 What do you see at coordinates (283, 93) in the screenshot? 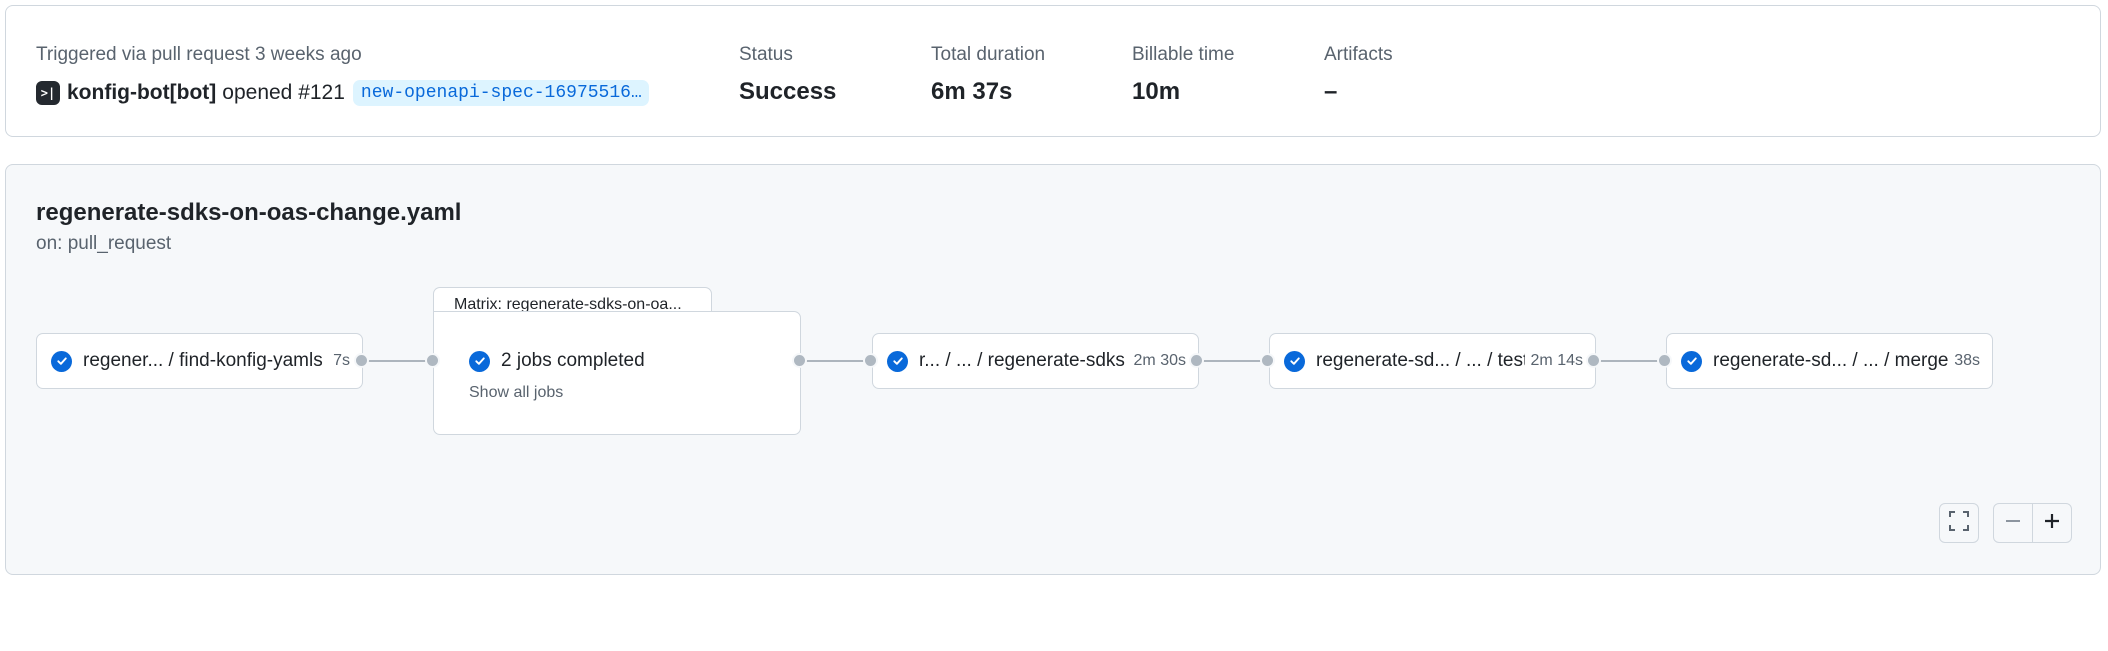
I see `pull-request-link: opened #121` at bounding box center [283, 93].